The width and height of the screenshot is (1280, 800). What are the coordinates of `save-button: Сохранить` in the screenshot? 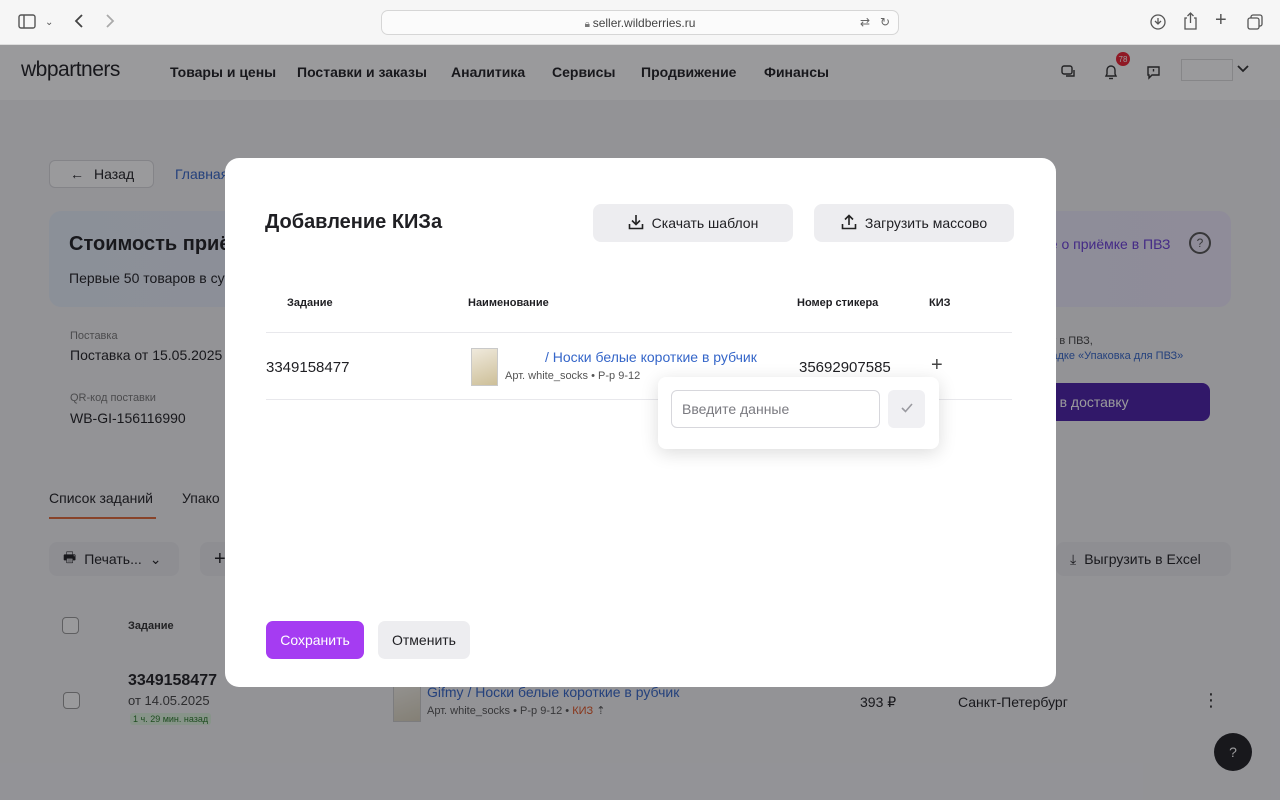 It's located at (315, 640).